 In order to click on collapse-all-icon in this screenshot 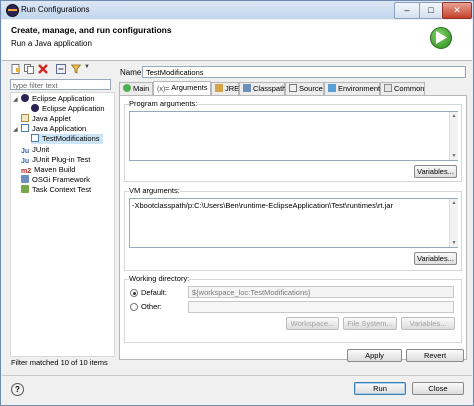, I will do `click(61, 69)`.